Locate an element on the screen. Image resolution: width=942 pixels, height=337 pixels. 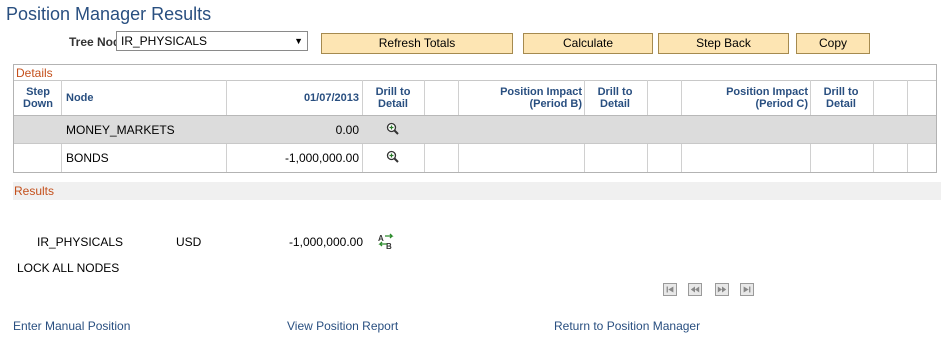
sort-ab-icon: A B is located at coordinates (386, 241).